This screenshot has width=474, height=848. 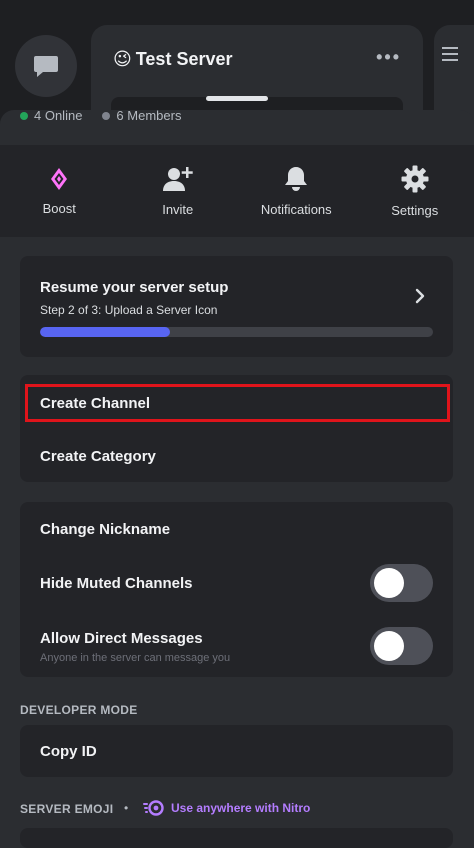 What do you see at coordinates (105, 529) in the screenshot?
I see `change-nickname-item: Change Nickname` at bounding box center [105, 529].